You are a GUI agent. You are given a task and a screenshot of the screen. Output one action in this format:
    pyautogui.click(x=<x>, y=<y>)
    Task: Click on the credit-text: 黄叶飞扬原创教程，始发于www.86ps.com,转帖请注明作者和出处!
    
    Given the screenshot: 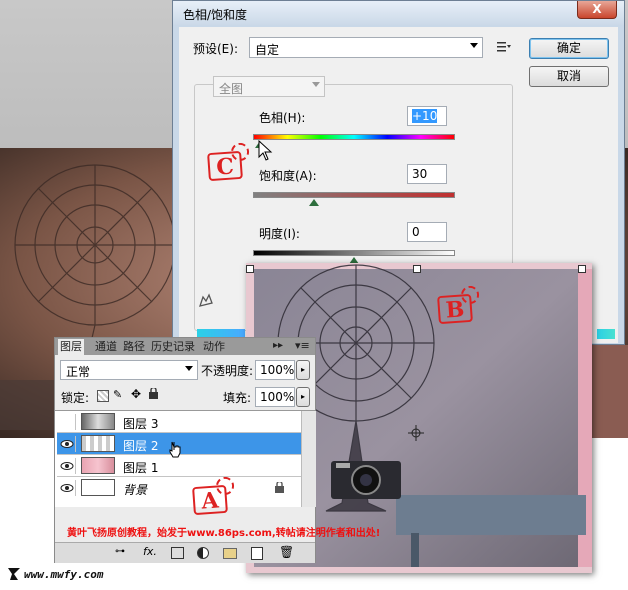 What is the action you would take?
    pyautogui.click(x=224, y=533)
    